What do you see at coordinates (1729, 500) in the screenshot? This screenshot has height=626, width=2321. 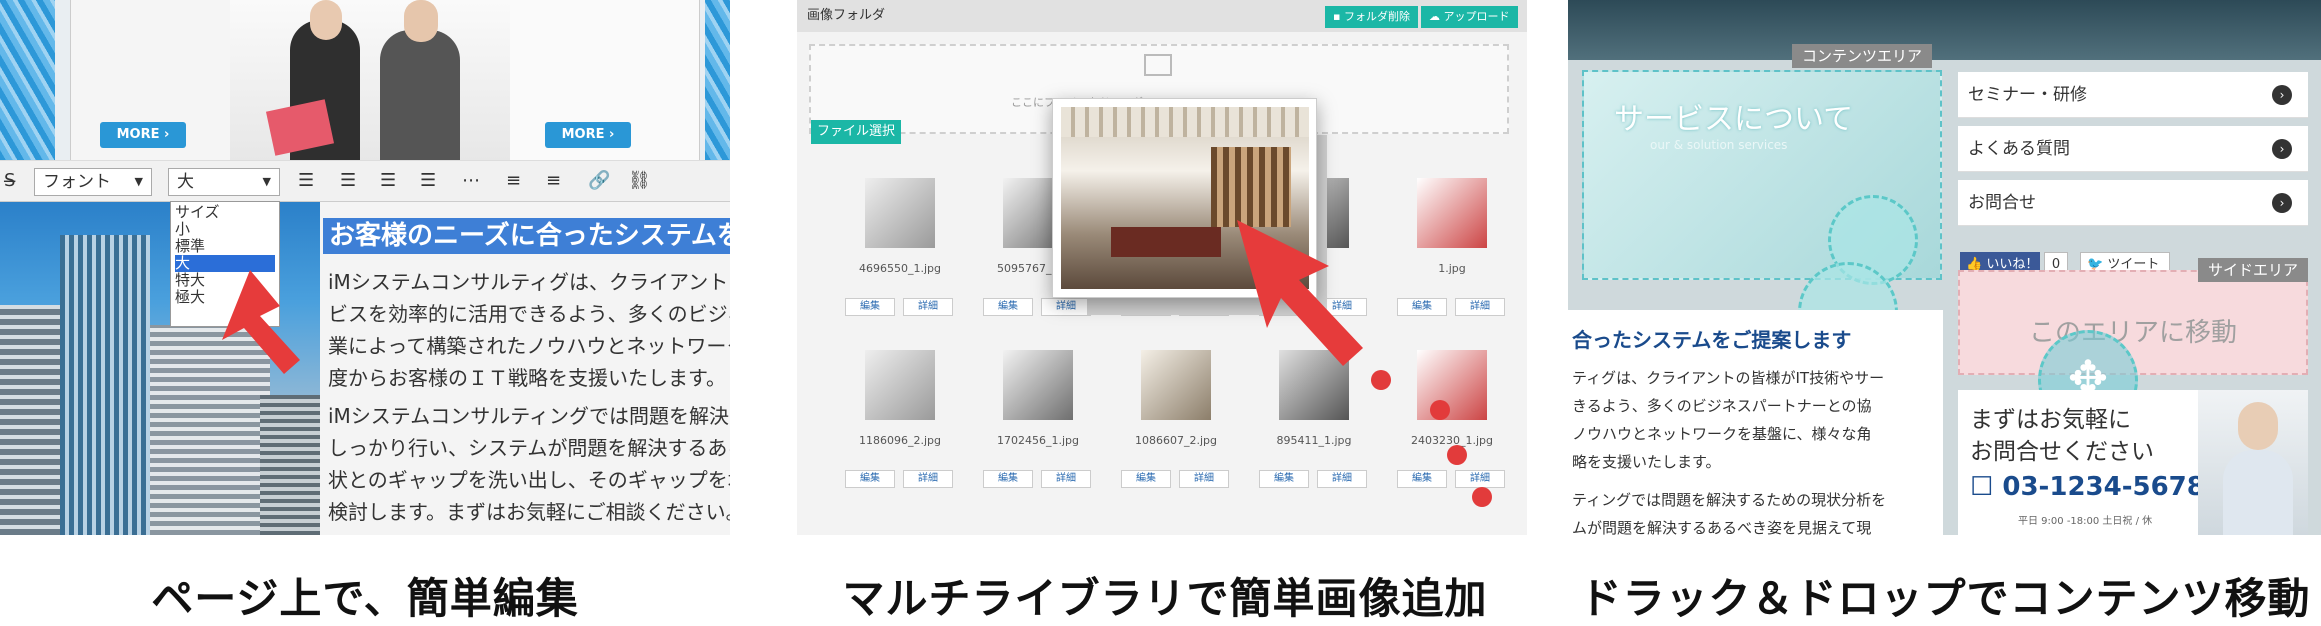 I see `content-line: ティングでは問題を解決するための現状分析を` at bounding box center [1729, 500].